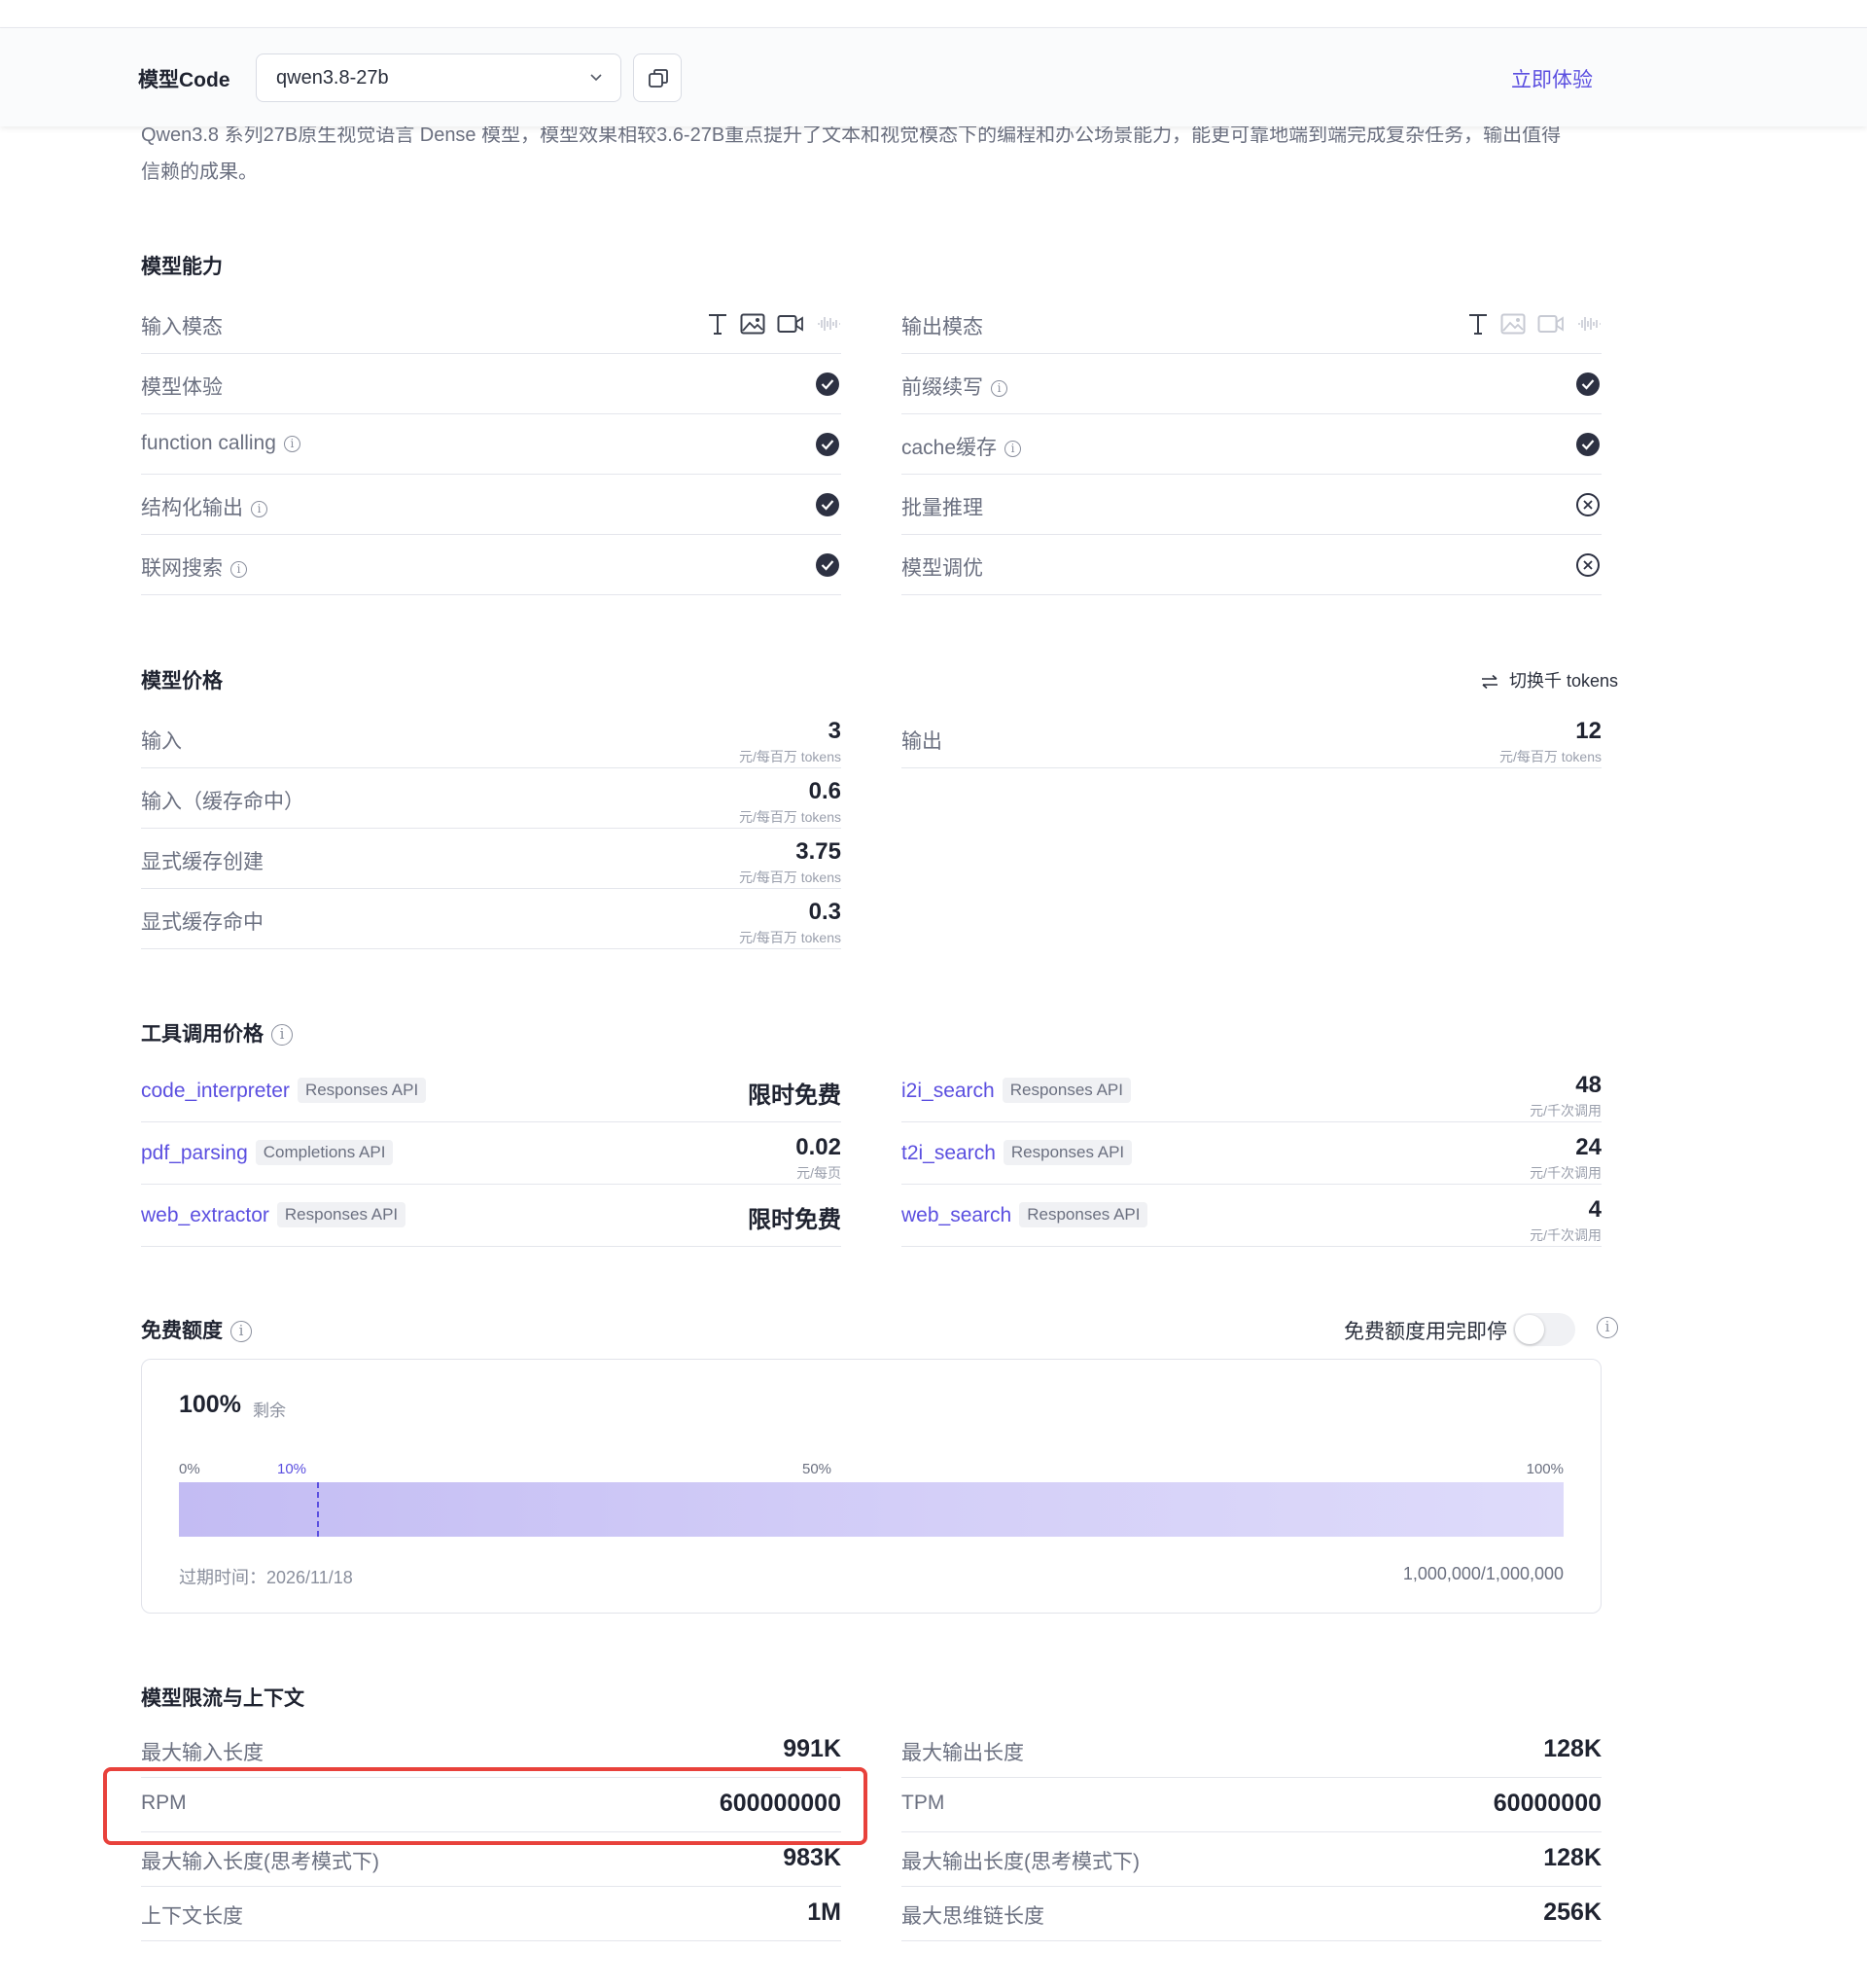  What do you see at coordinates (438, 77) in the screenshot?
I see `model-select: qwen3.8-27b` at bounding box center [438, 77].